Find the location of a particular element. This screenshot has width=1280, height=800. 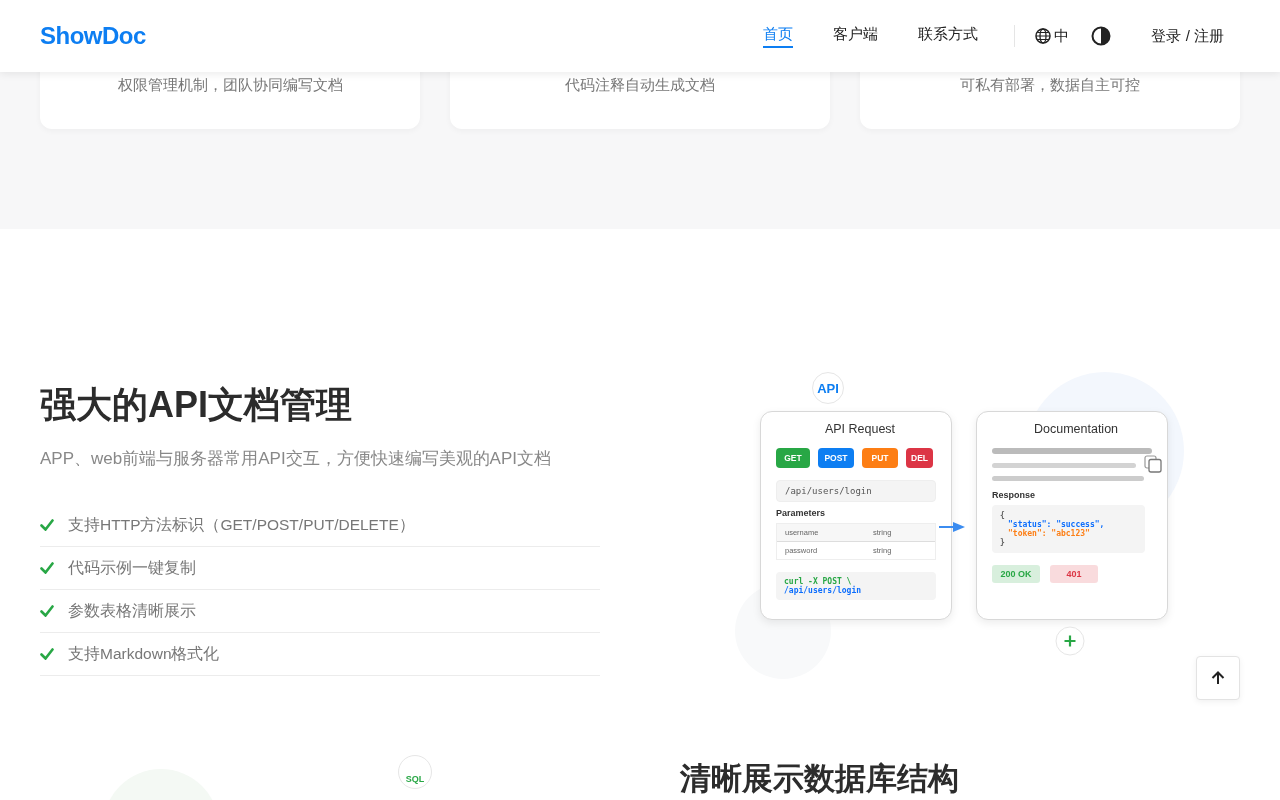

feature-item: 代码示例一键复制 is located at coordinates (132, 567).